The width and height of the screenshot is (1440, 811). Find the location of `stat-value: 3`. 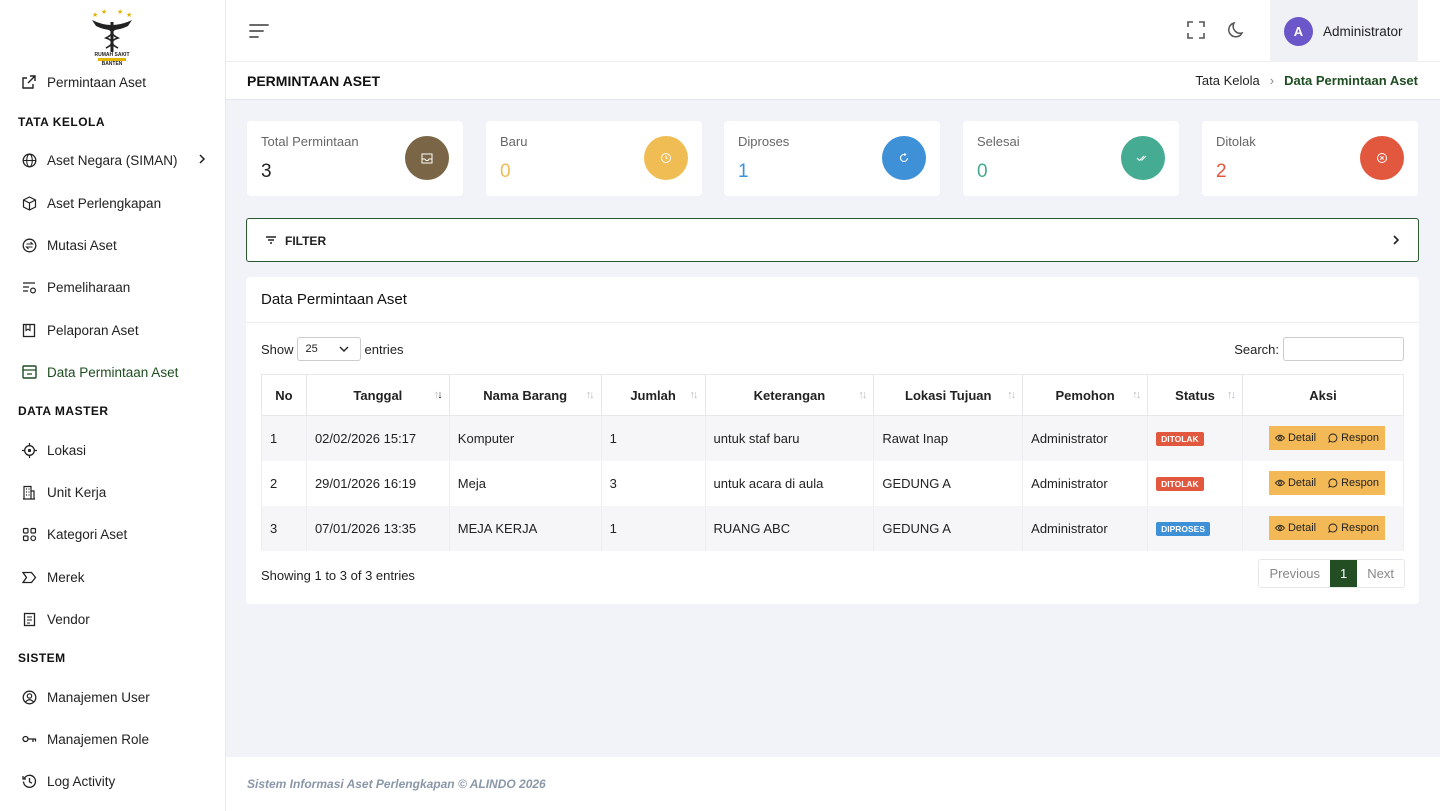

stat-value: 3 is located at coordinates (266, 171).